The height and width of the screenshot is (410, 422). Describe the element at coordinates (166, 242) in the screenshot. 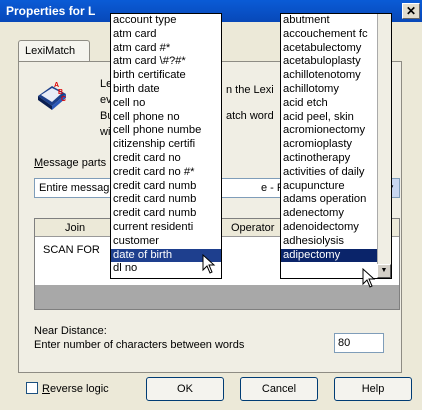

I see `list-item: customer` at that location.